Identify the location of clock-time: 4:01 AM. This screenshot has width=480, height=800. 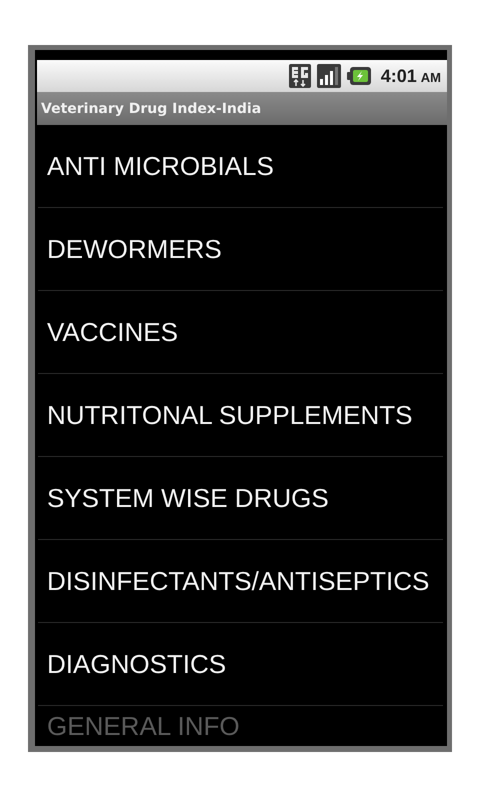
(410, 76).